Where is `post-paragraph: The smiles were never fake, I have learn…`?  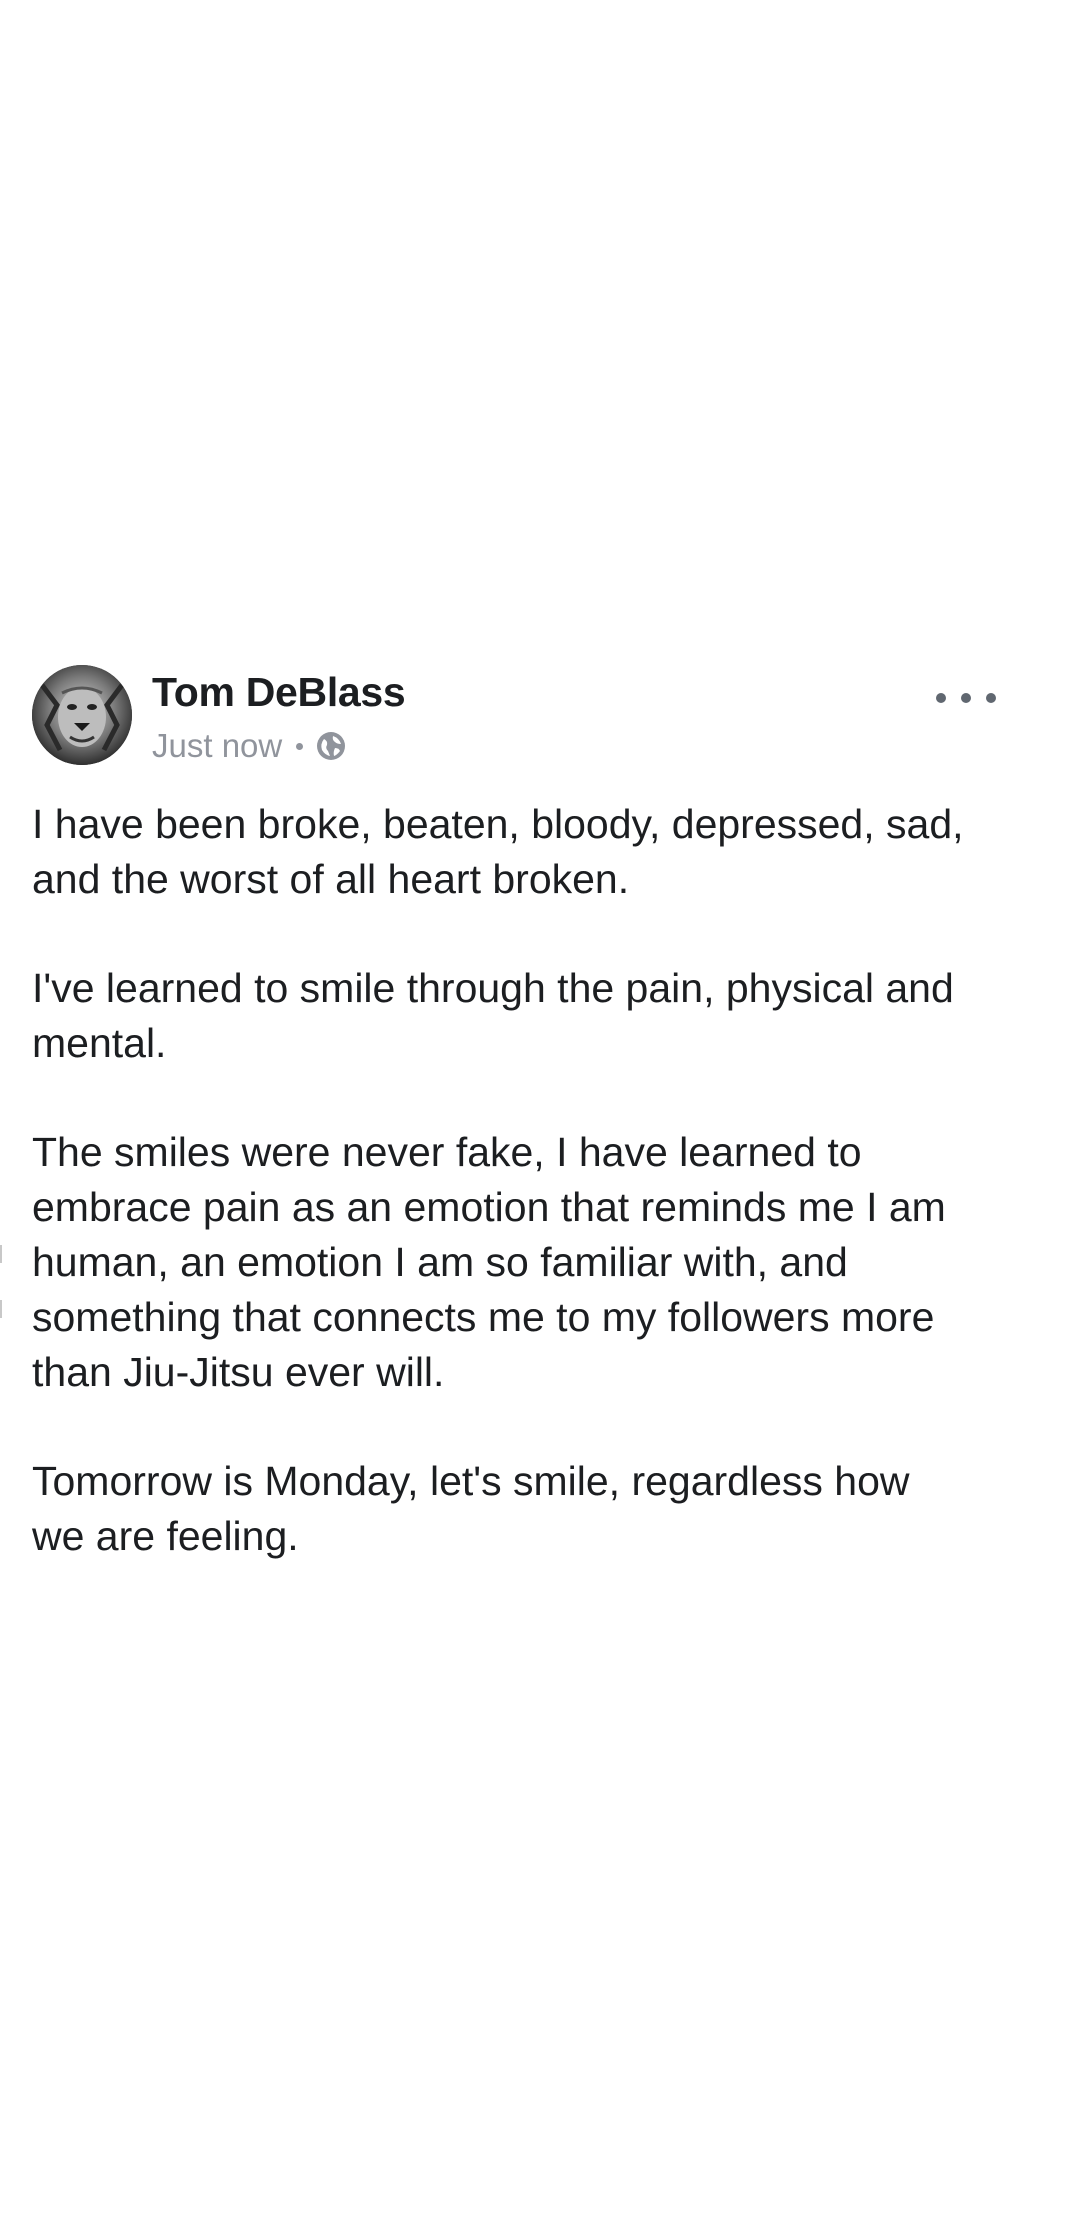
post-paragraph: The smiles were never fake, I have learn… is located at coordinates (489, 1262).